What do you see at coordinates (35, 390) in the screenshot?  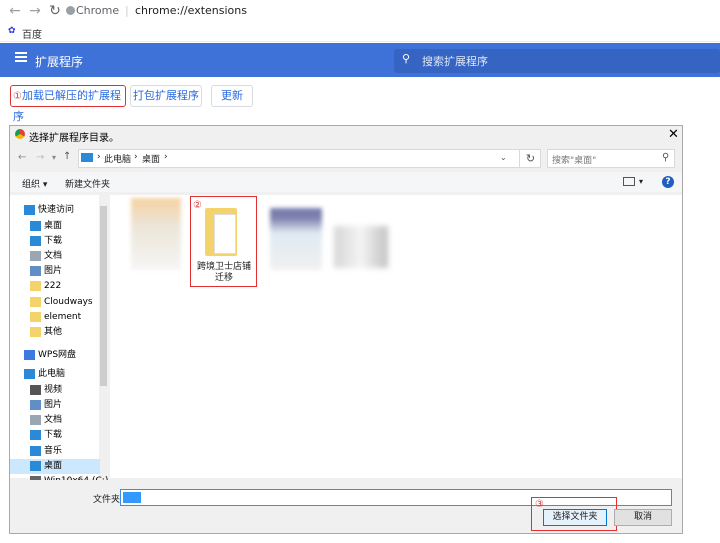 I see `video-icon` at bounding box center [35, 390].